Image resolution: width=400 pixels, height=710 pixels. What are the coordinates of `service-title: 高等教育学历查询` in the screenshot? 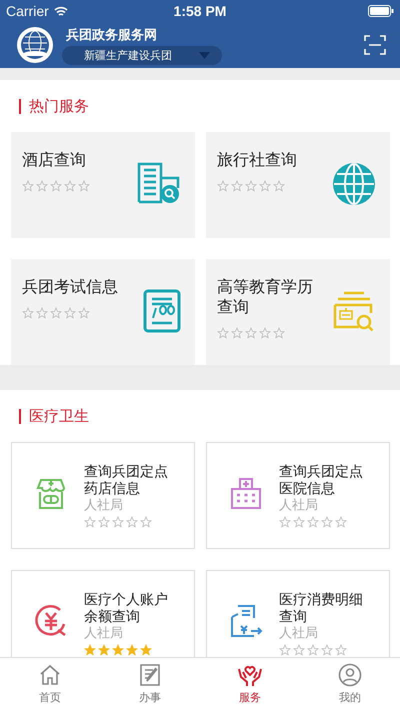 It's located at (265, 297).